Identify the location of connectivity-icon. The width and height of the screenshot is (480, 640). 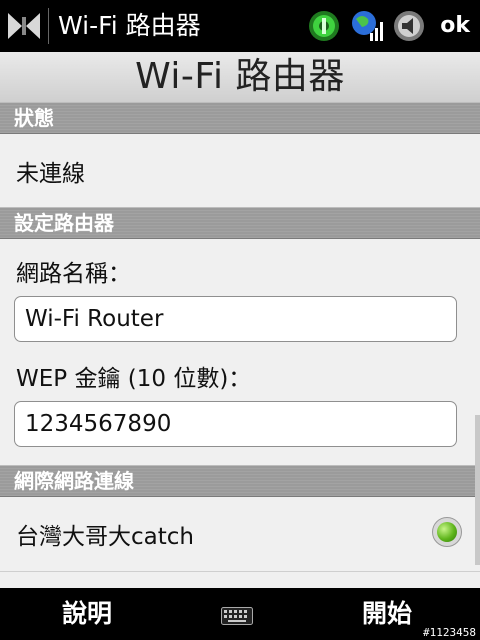
(324, 26).